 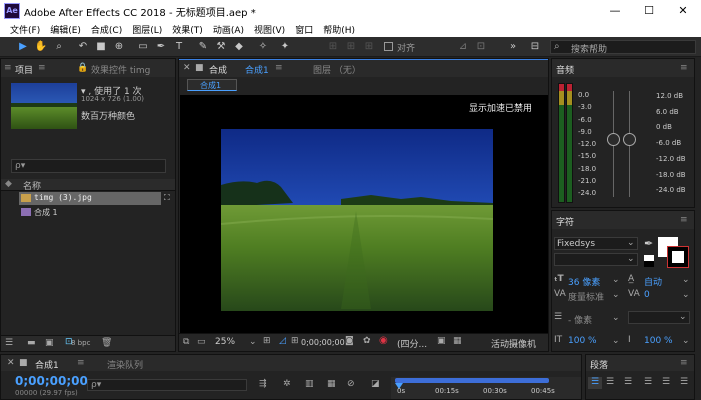 What do you see at coordinates (32, 185) in the screenshot?
I see `column-name: 名称` at bounding box center [32, 185].